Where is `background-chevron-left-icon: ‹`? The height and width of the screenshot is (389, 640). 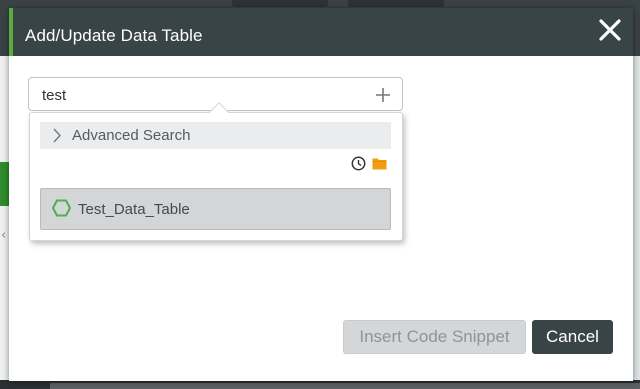 background-chevron-left-icon: ‹ is located at coordinates (4, 235).